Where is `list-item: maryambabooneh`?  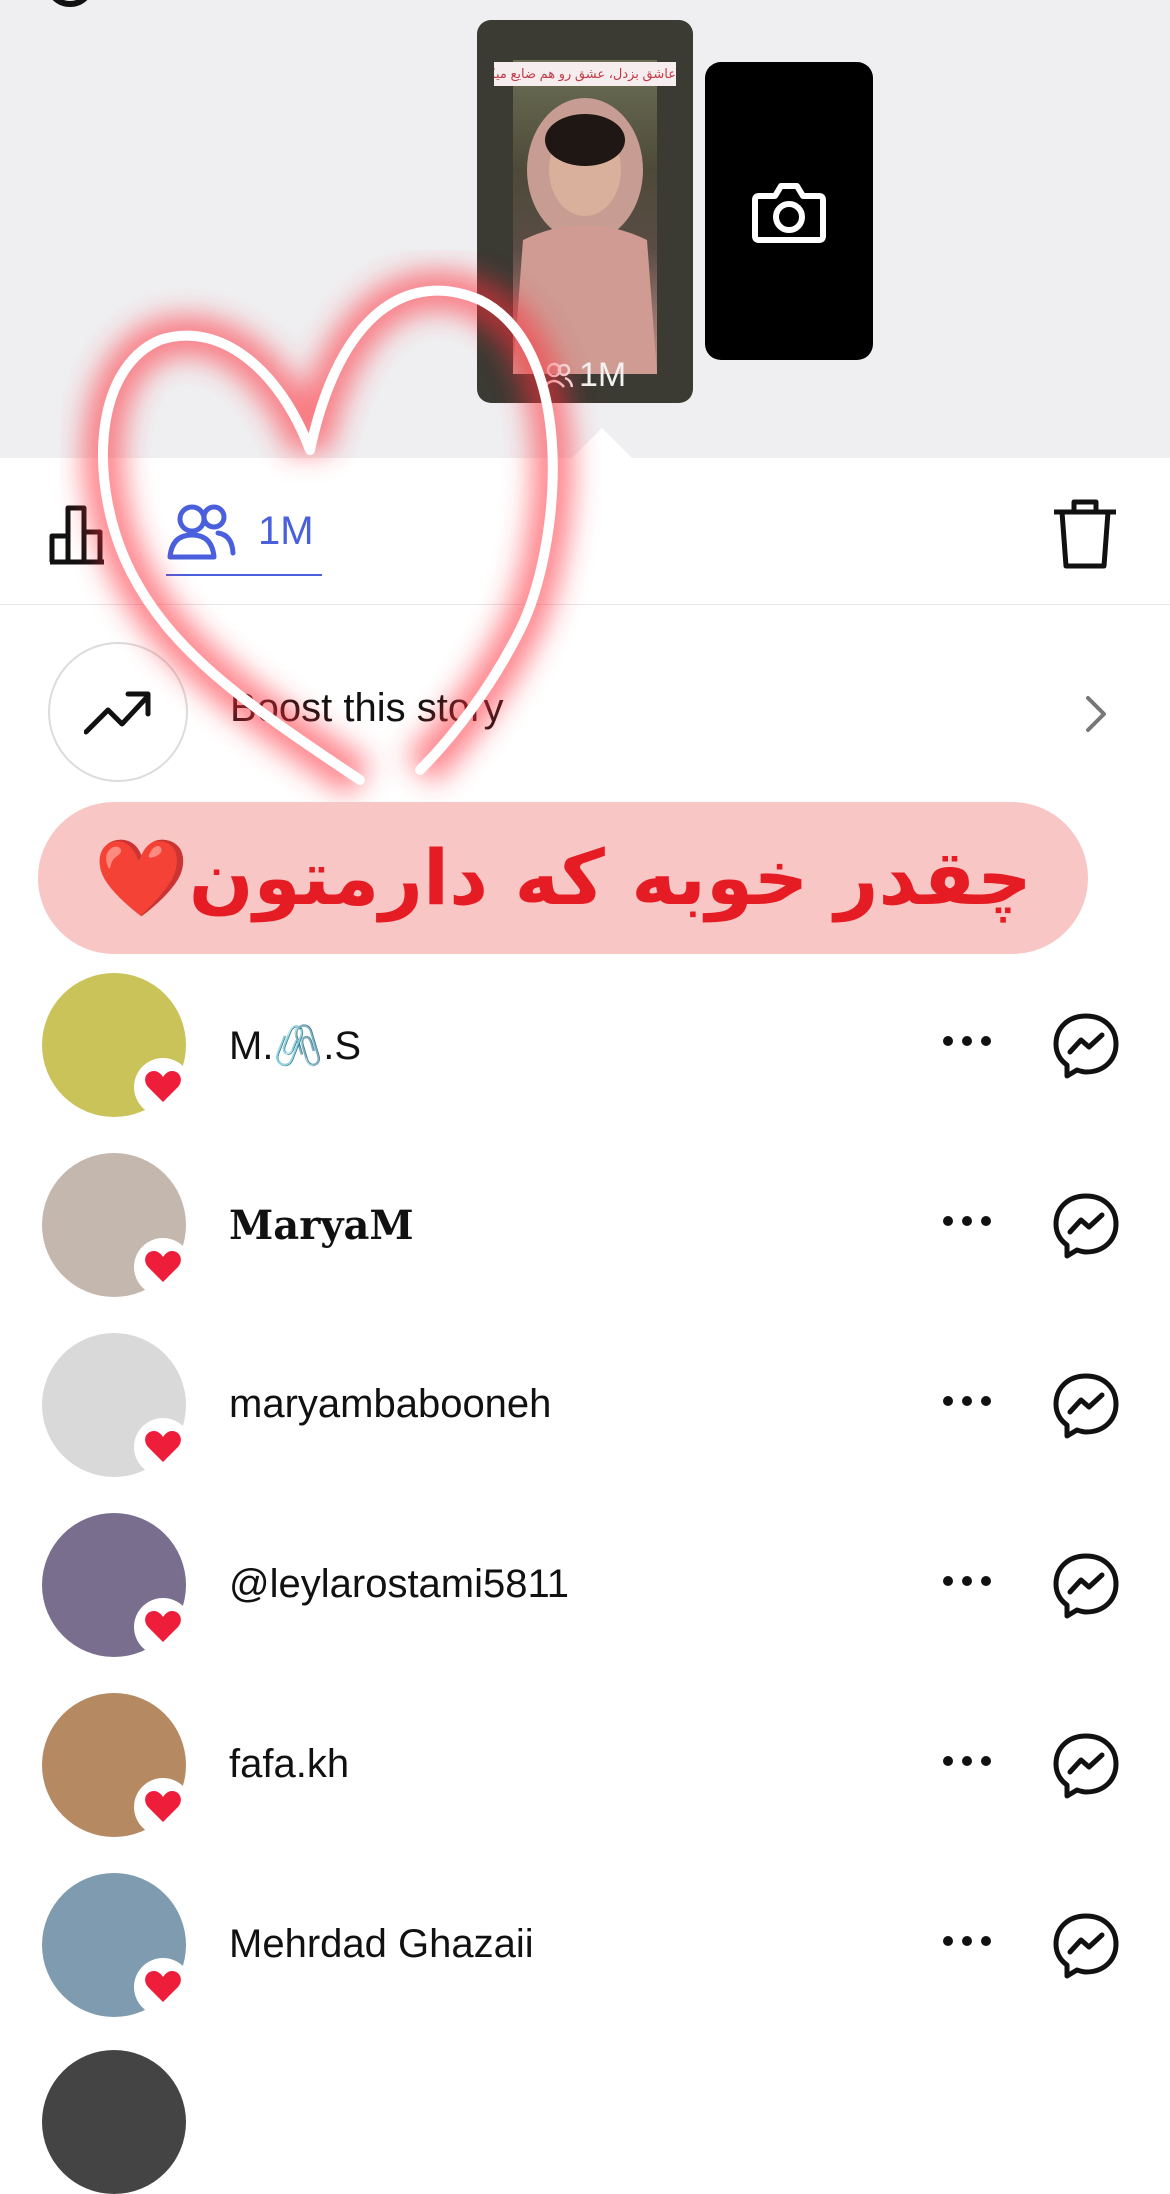 list-item: maryambabooneh is located at coordinates (585, 1412).